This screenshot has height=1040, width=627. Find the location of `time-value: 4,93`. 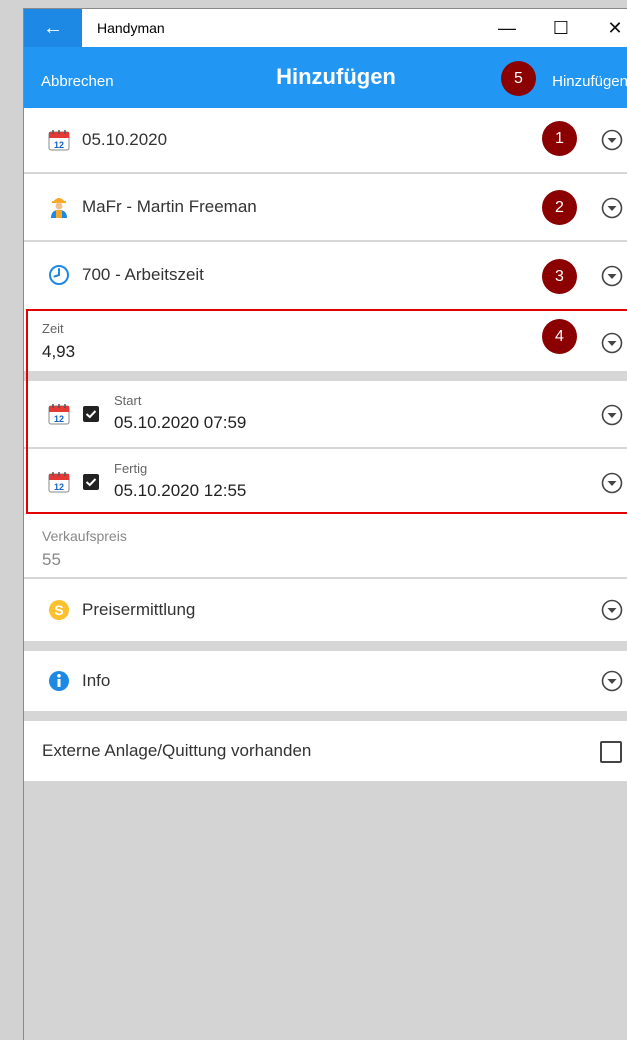

time-value: 4,93 is located at coordinates (59, 351).